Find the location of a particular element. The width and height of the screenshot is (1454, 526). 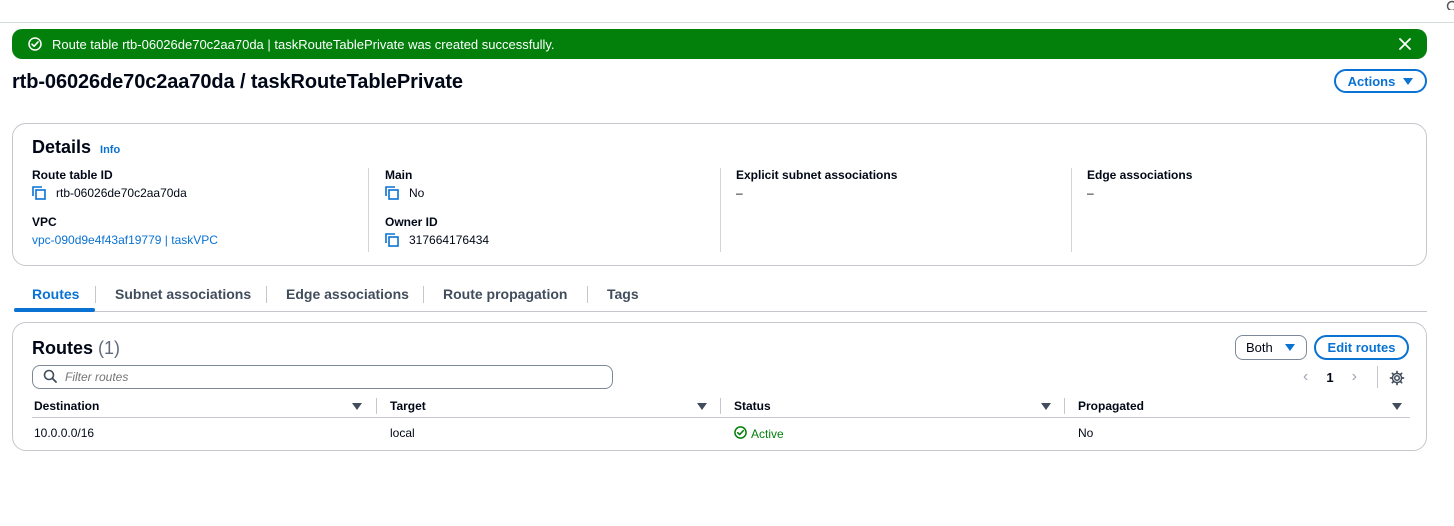

tab-routes: Routes is located at coordinates (55, 294).